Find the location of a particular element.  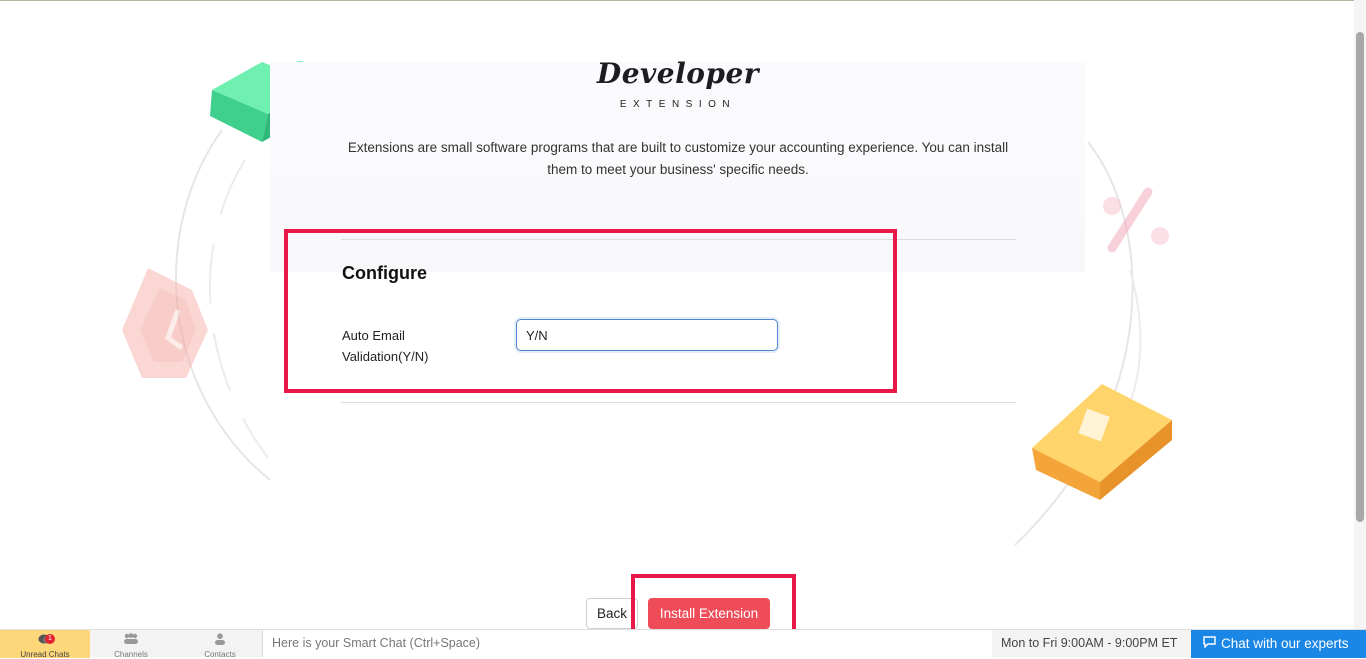

configure-highlight-box is located at coordinates (590, 311).